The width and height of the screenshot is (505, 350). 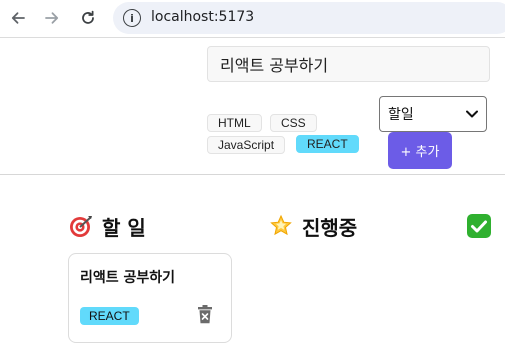 What do you see at coordinates (234, 123) in the screenshot?
I see `tag-html-button: HTML` at bounding box center [234, 123].